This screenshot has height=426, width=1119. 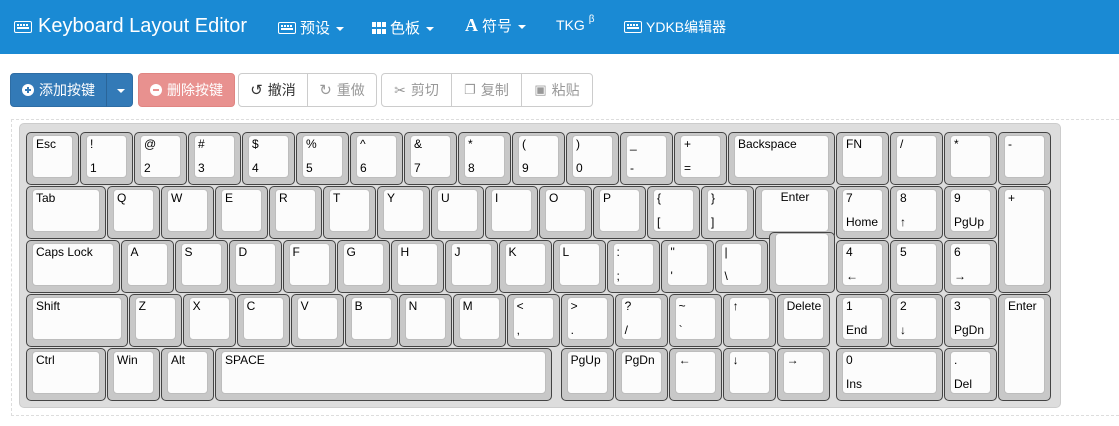 I want to click on key: ^ 6, so click(x=376, y=158).